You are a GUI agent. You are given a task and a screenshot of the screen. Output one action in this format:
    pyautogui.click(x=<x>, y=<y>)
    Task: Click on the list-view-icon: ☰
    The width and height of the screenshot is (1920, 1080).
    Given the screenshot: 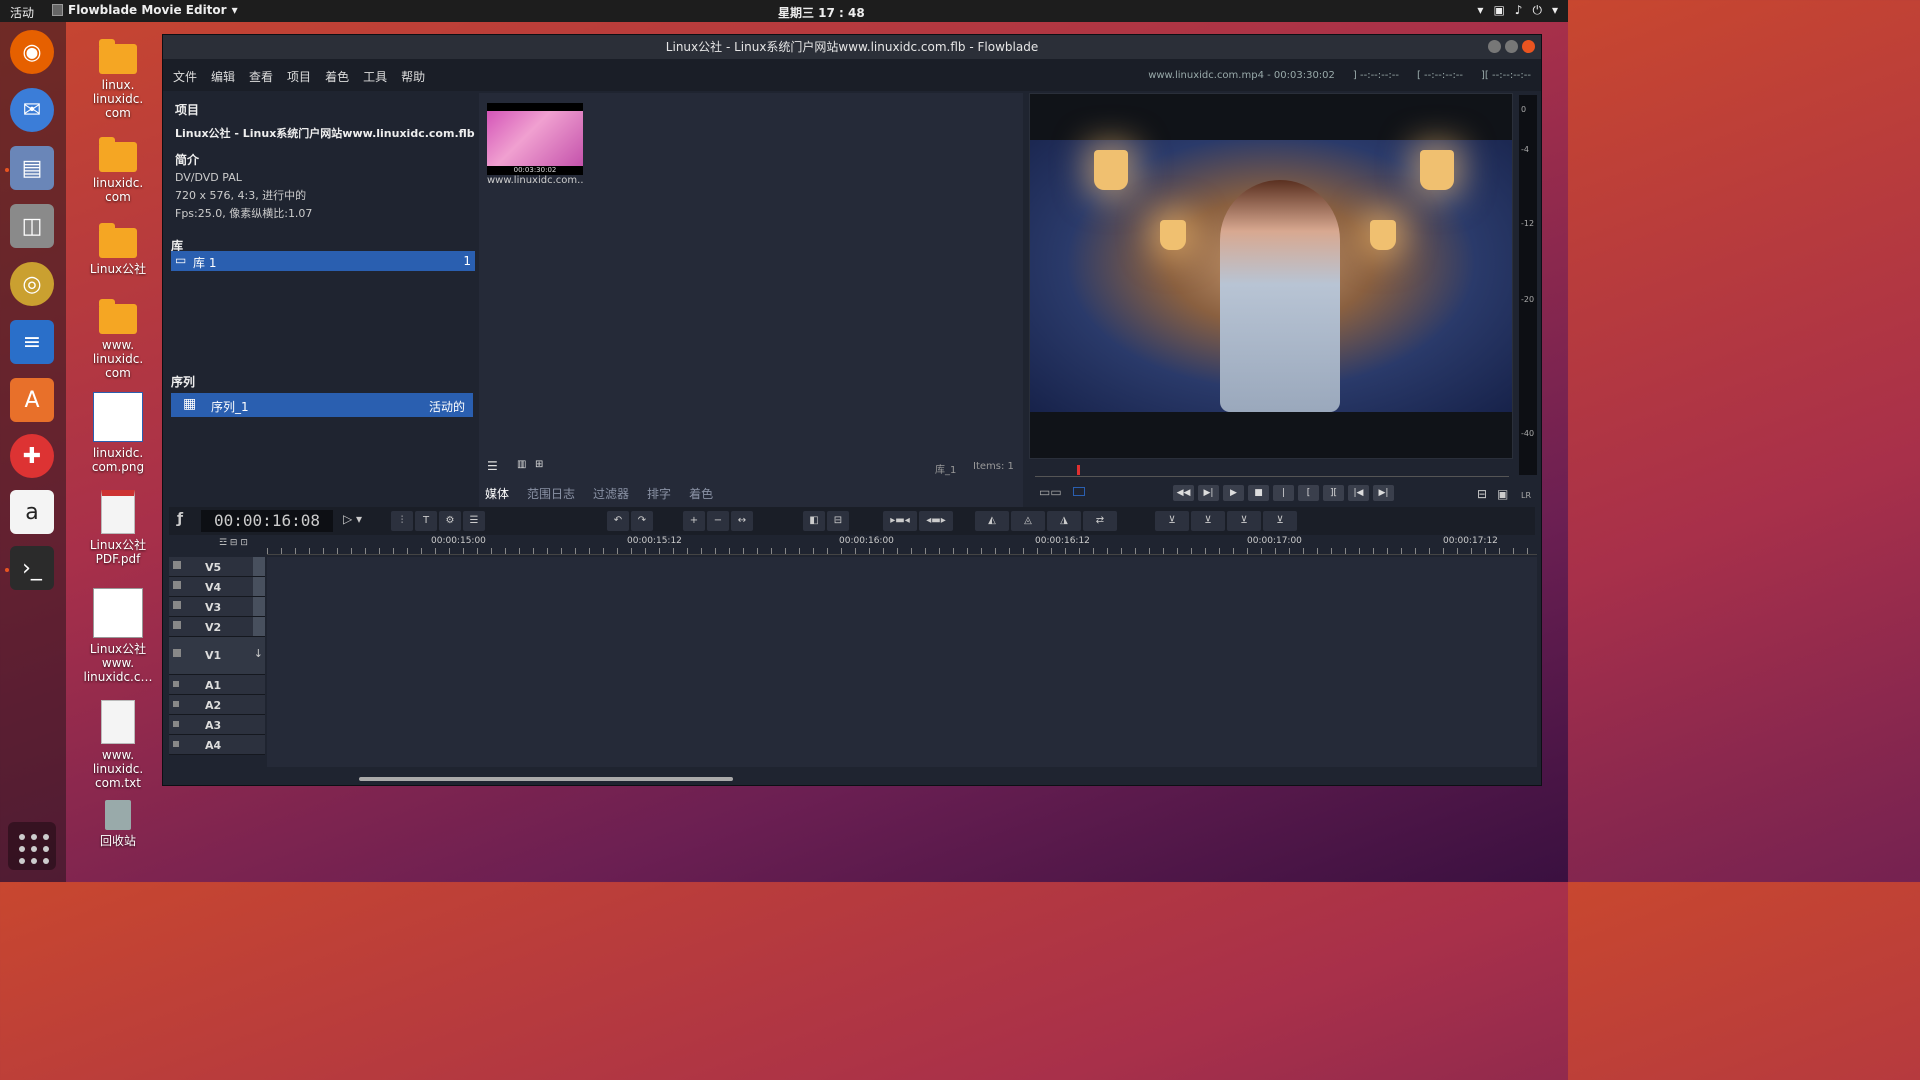 What is the action you would take?
    pyautogui.click(x=492, y=466)
    